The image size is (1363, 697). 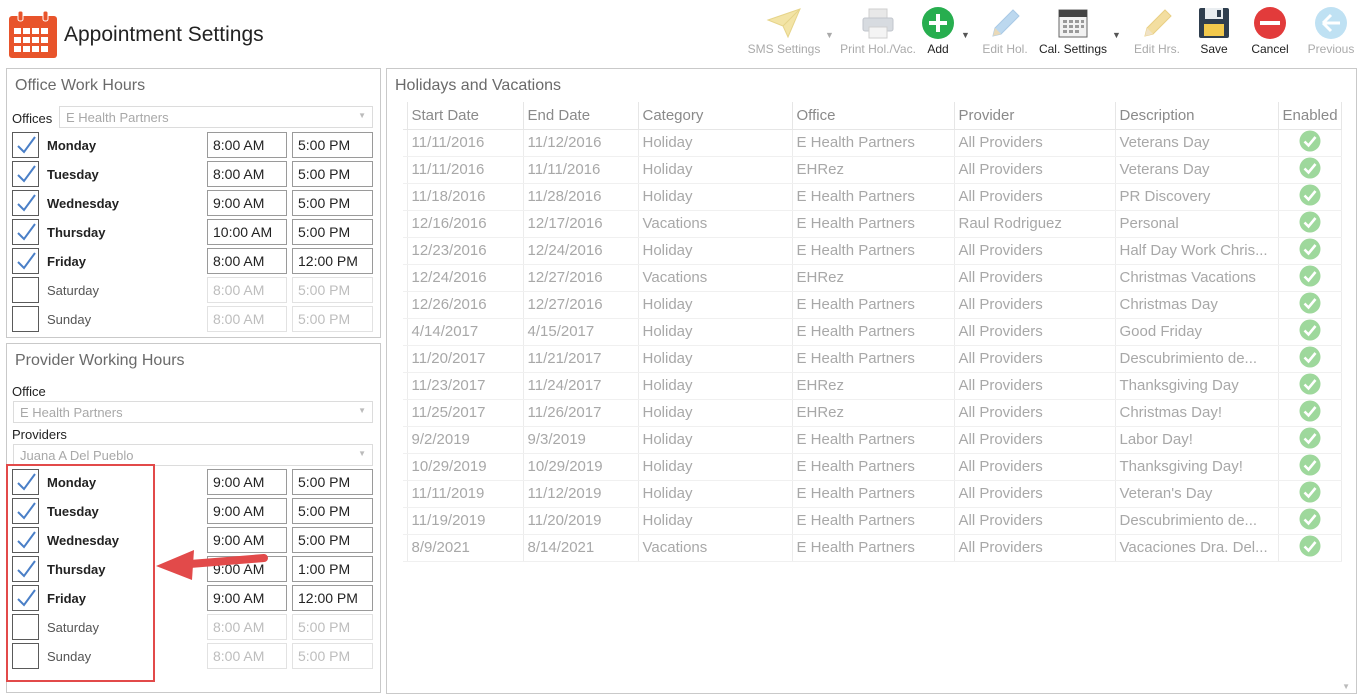 I want to click on tuesday-start-time: 8:00 AM, so click(x=247, y=174).